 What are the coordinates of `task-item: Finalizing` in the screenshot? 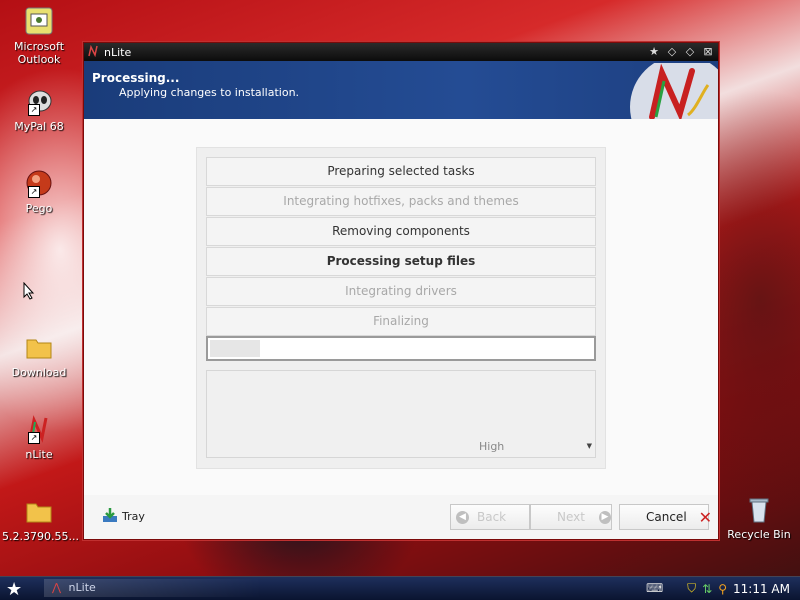 It's located at (401, 321).